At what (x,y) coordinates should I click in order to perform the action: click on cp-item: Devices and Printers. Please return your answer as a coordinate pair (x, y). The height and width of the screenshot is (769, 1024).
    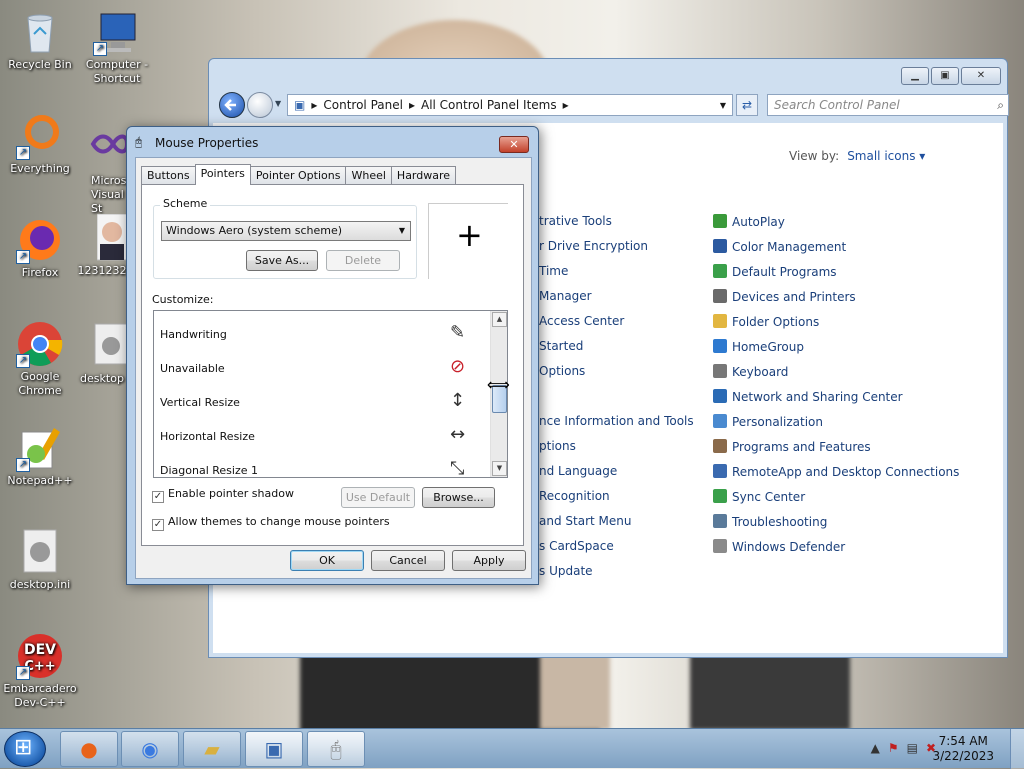
    Looking at the image, I should click on (784, 296).